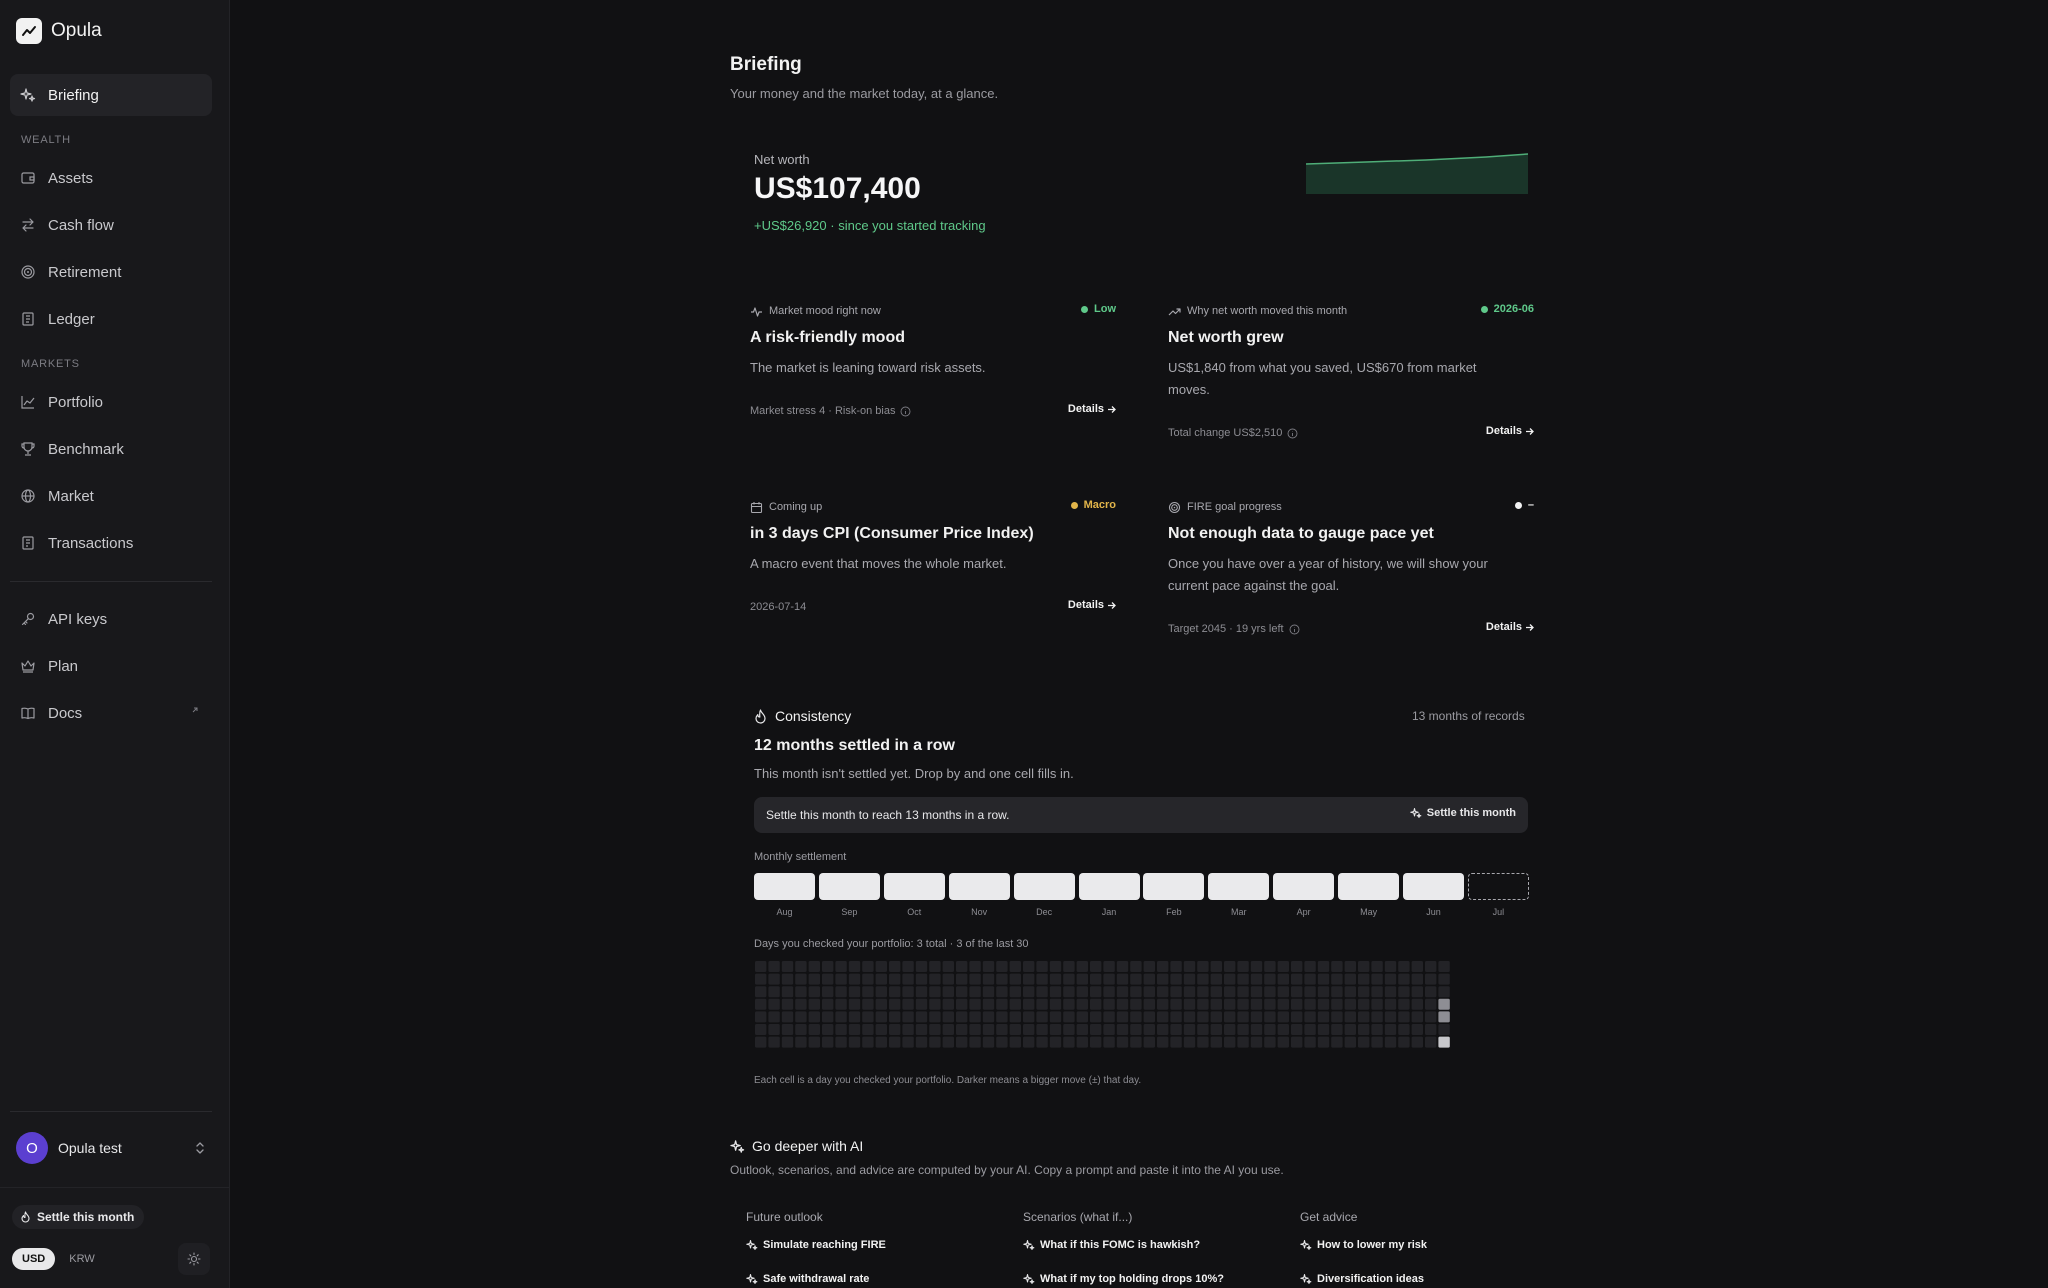 The height and width of the screenshot is (1288, 2048). Describe the element at coordinates (63, 666) in the screenshot. I see `sidebar-item-label: Plan` at that location.